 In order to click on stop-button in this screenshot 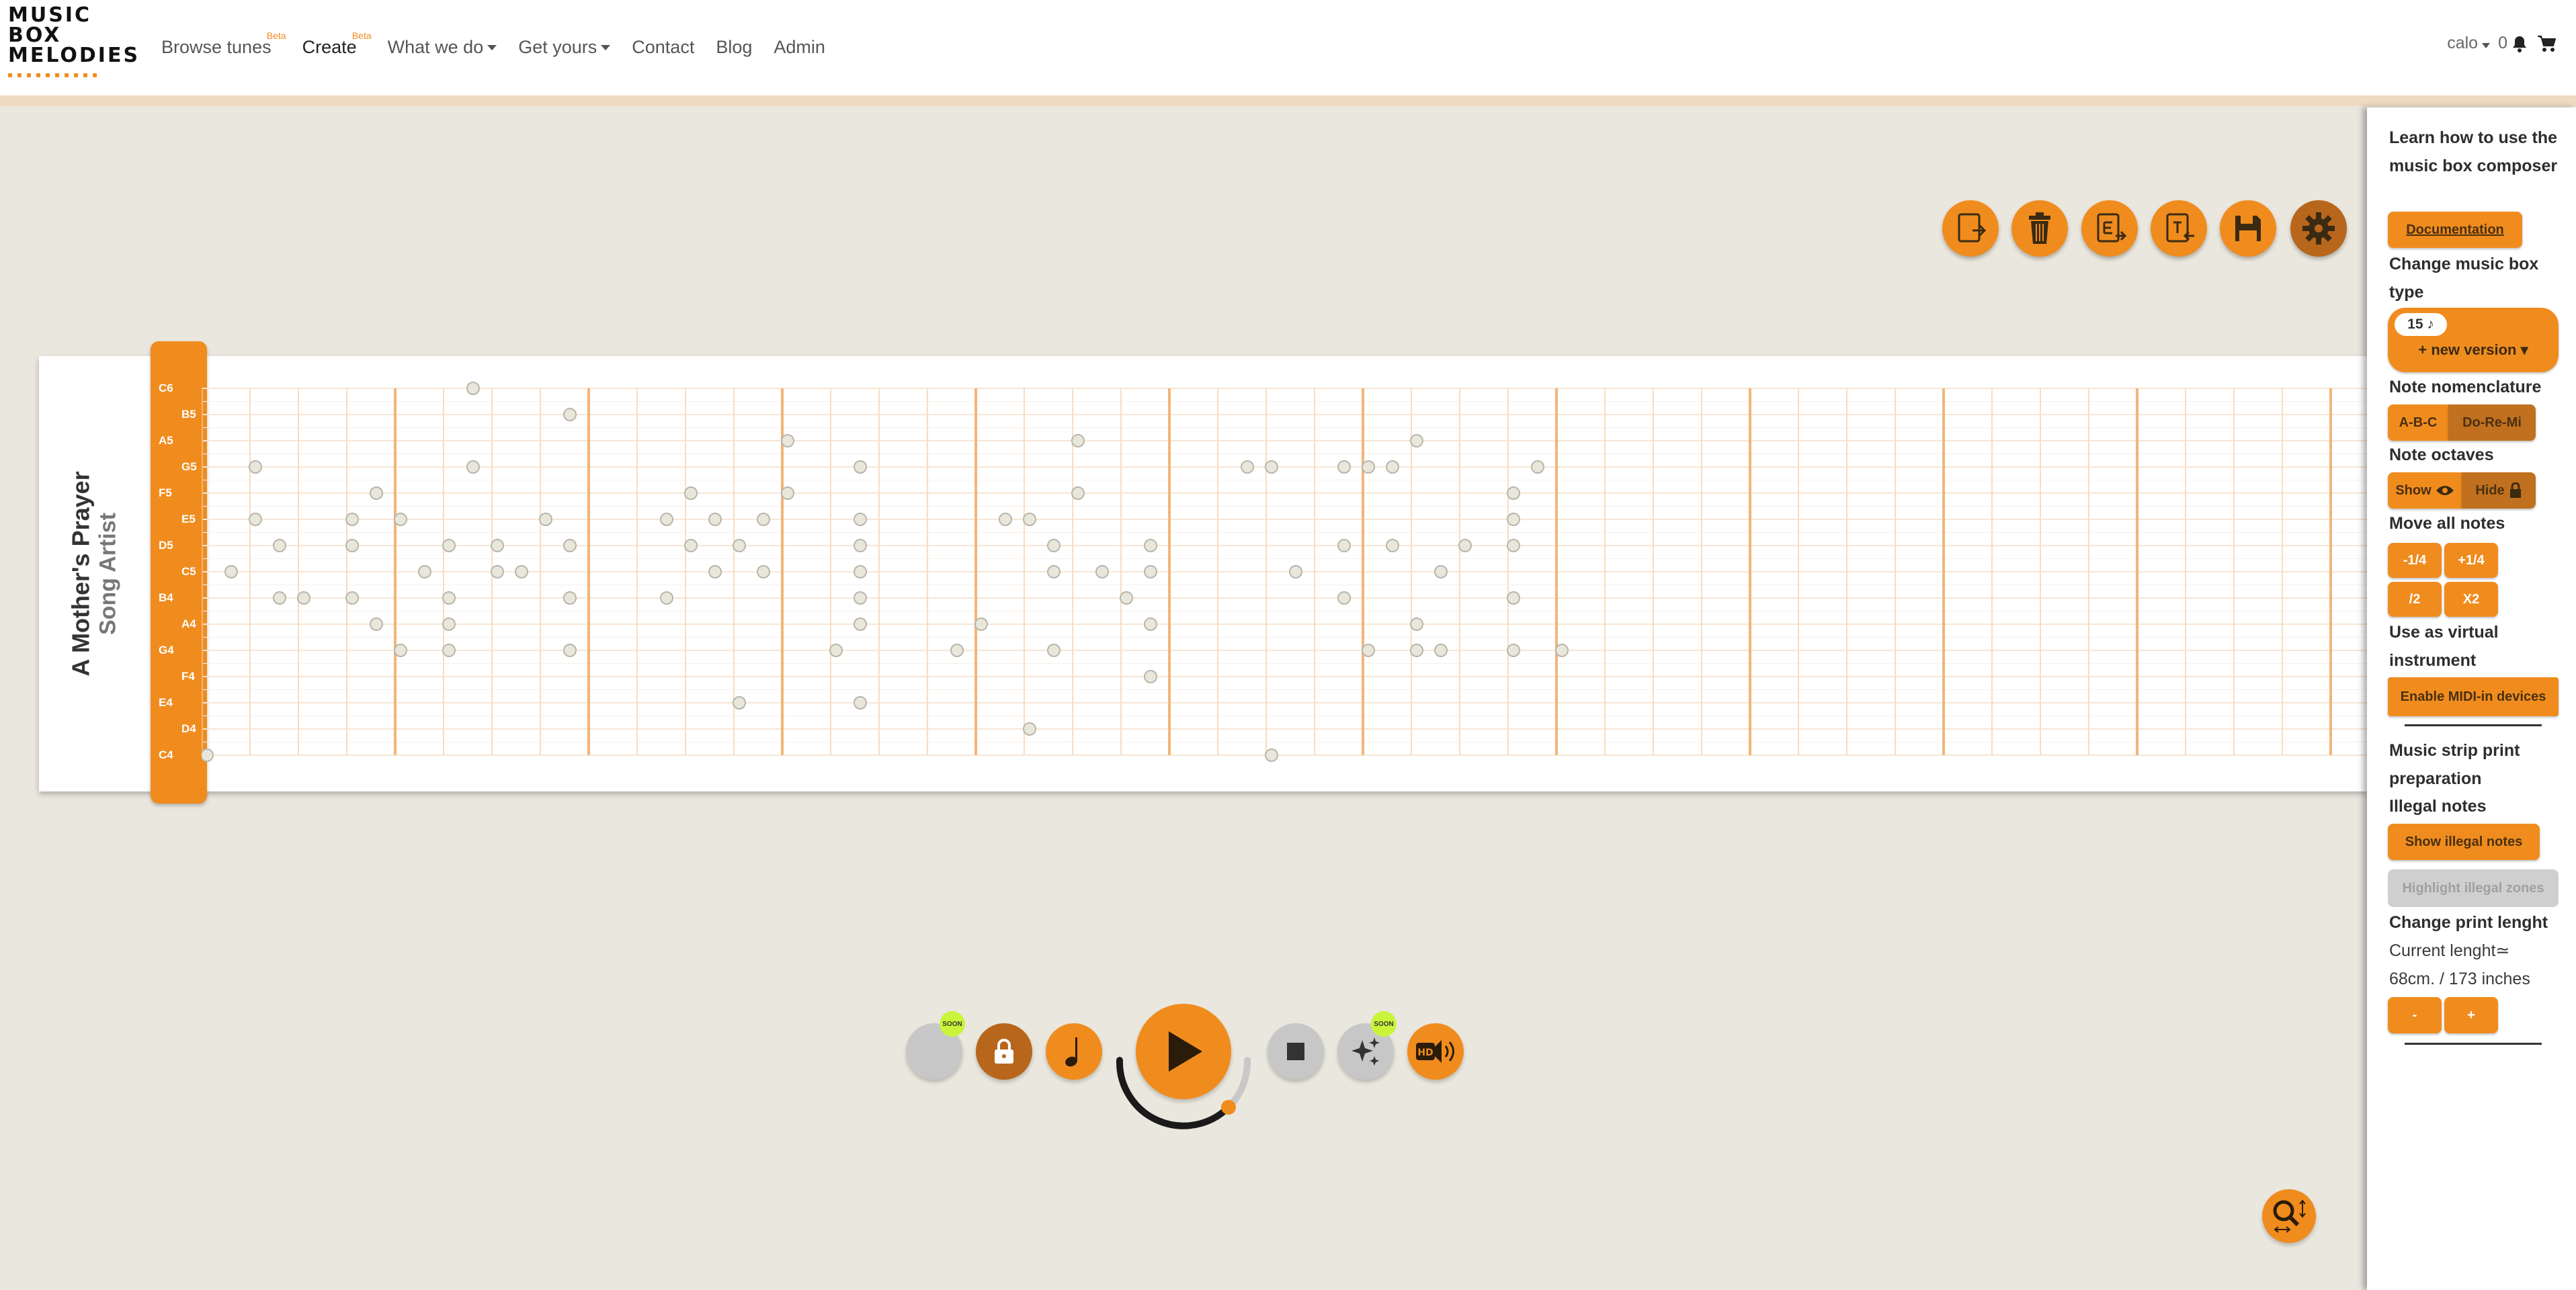, I will do `click(1296, 1051)`.